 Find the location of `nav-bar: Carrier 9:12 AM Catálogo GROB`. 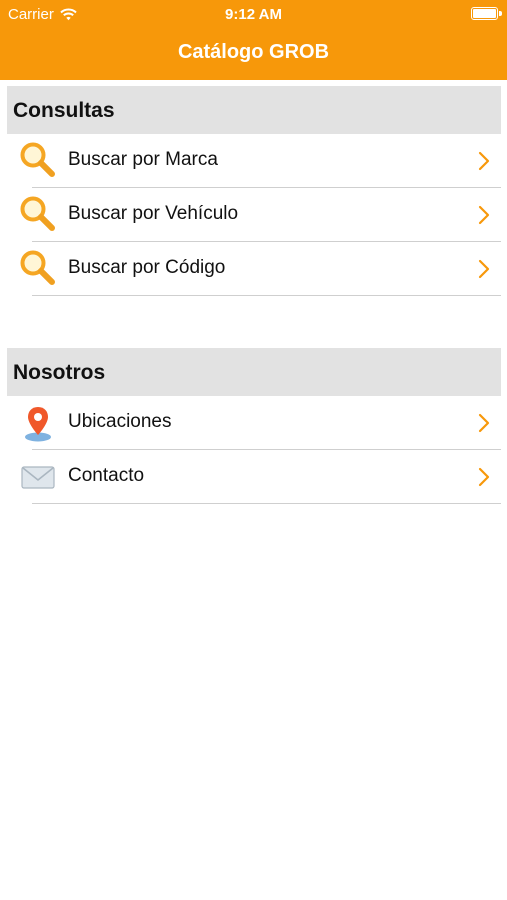

nav-bar: Carrier 9:12 AM Catálogo GROB is located at coordinates (253, 40).